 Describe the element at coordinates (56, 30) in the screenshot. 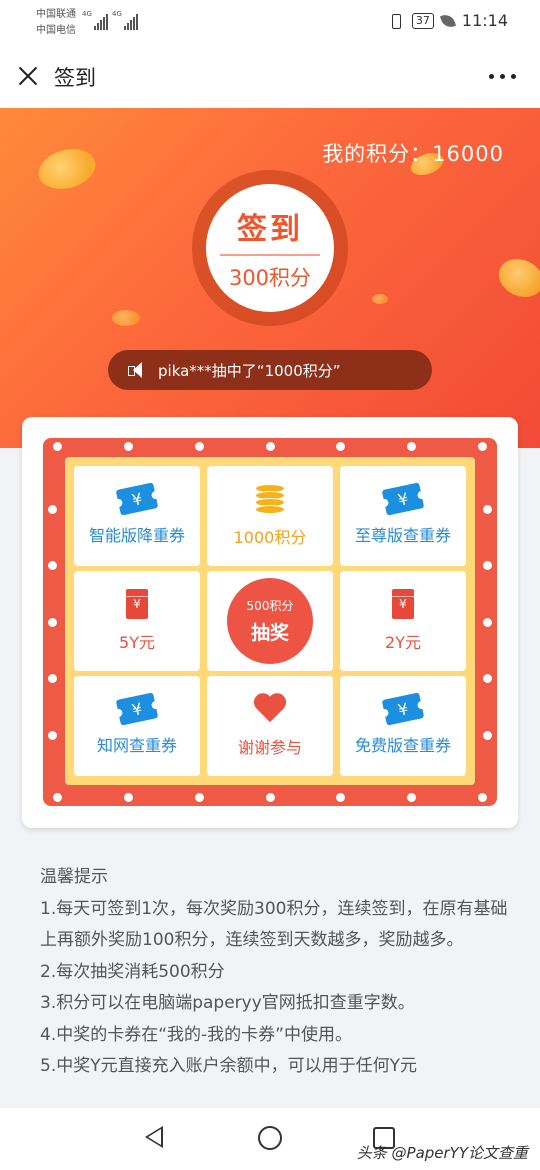

I see `carrier-2: 中国电信` at that location.